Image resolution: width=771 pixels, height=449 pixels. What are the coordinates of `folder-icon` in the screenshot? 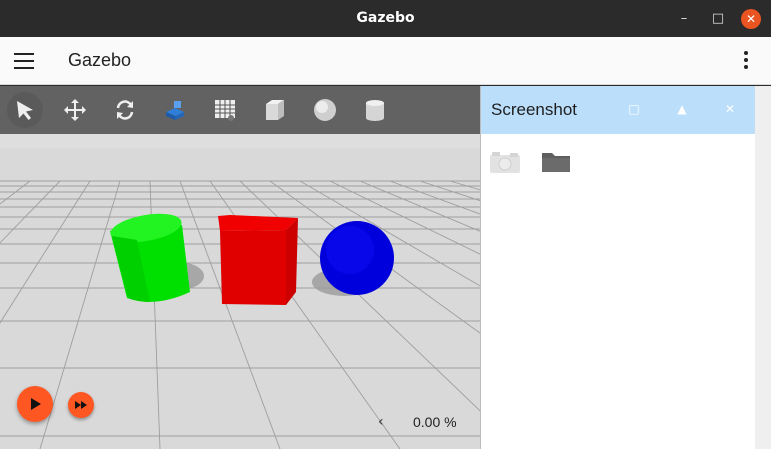 It's located at (556, 162).